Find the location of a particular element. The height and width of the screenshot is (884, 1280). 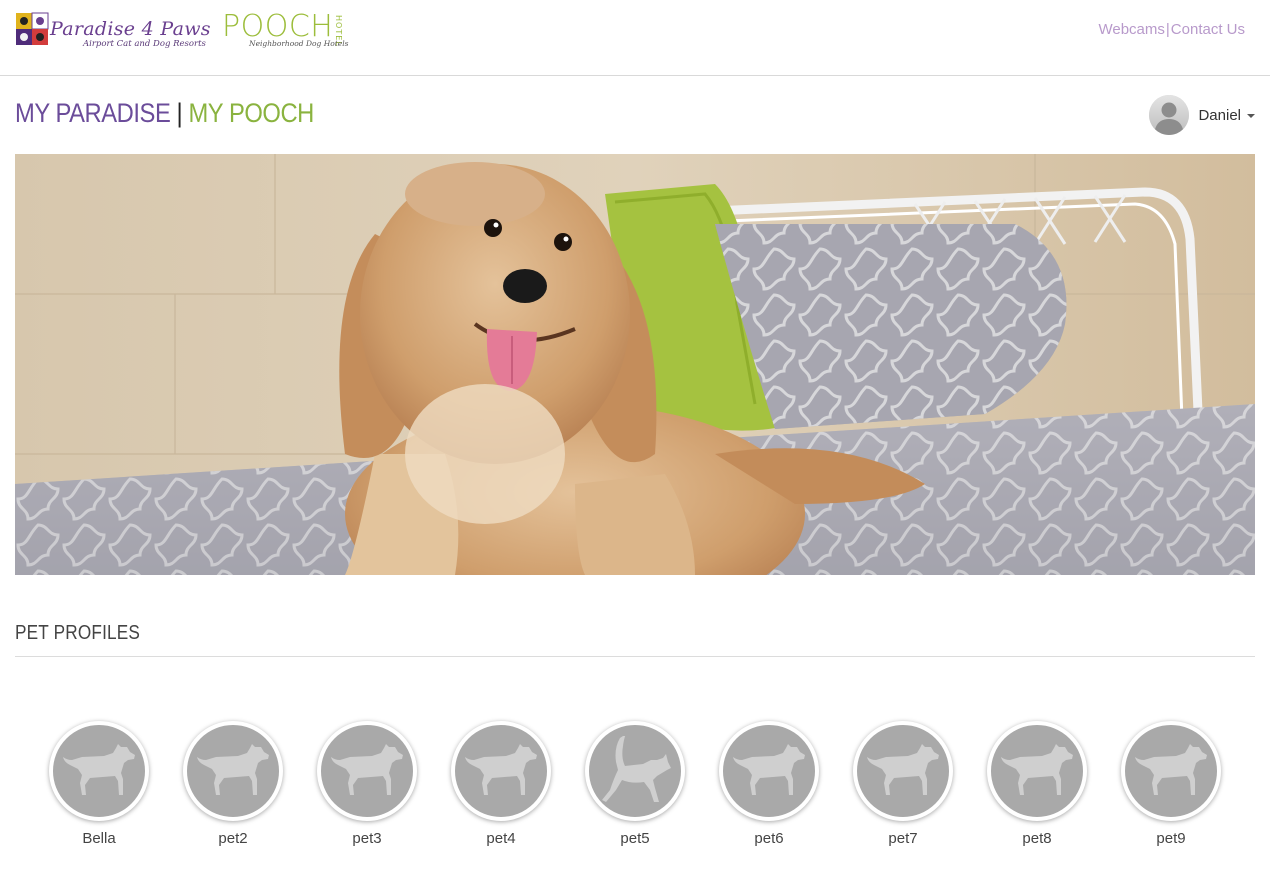

pet-profile-pet9: pet9 is located at coordinates (1171, 784).